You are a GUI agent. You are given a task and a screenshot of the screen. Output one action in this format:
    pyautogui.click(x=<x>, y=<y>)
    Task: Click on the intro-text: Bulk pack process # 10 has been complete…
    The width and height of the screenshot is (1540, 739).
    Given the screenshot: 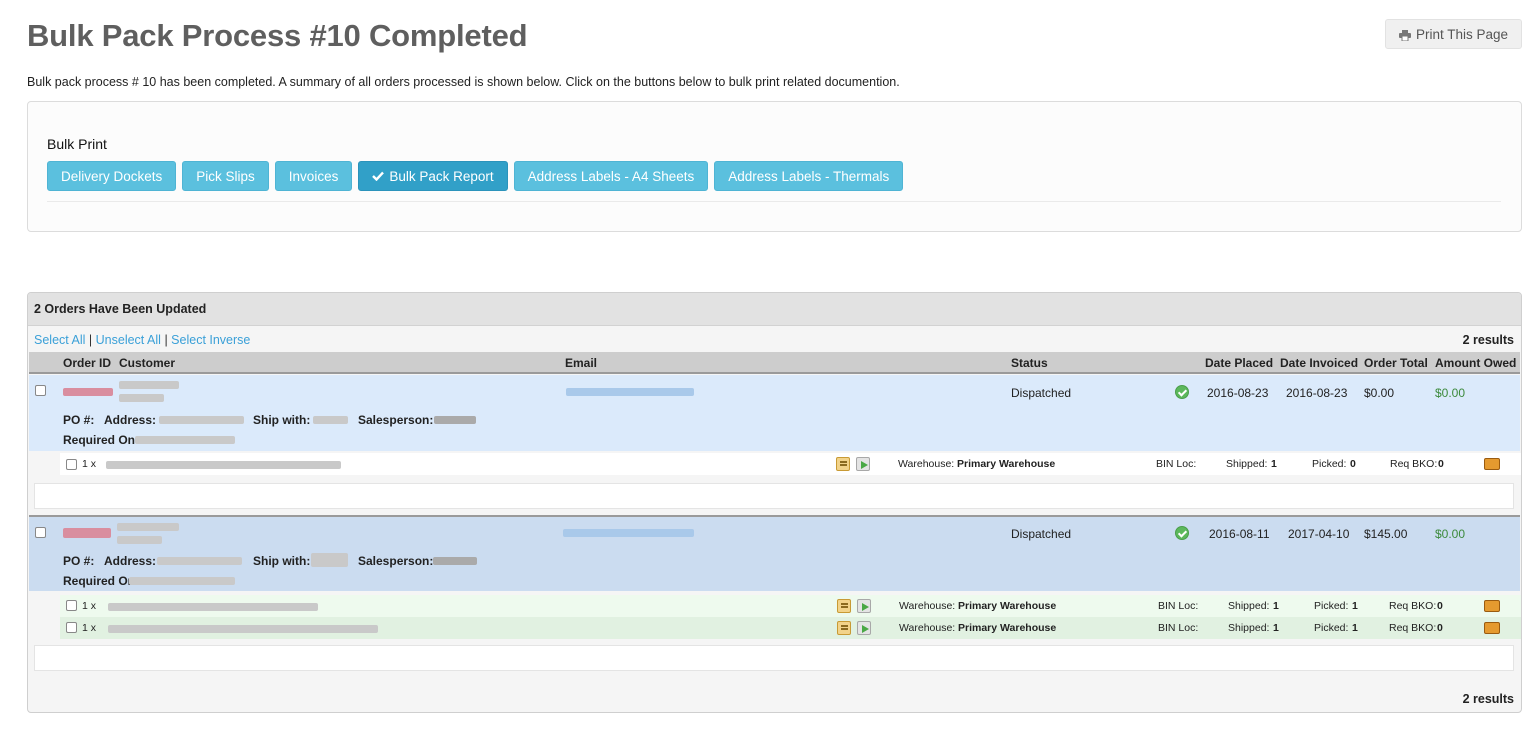 What is the action you would take?
    pyautogui.click(x=463, y=82)
    